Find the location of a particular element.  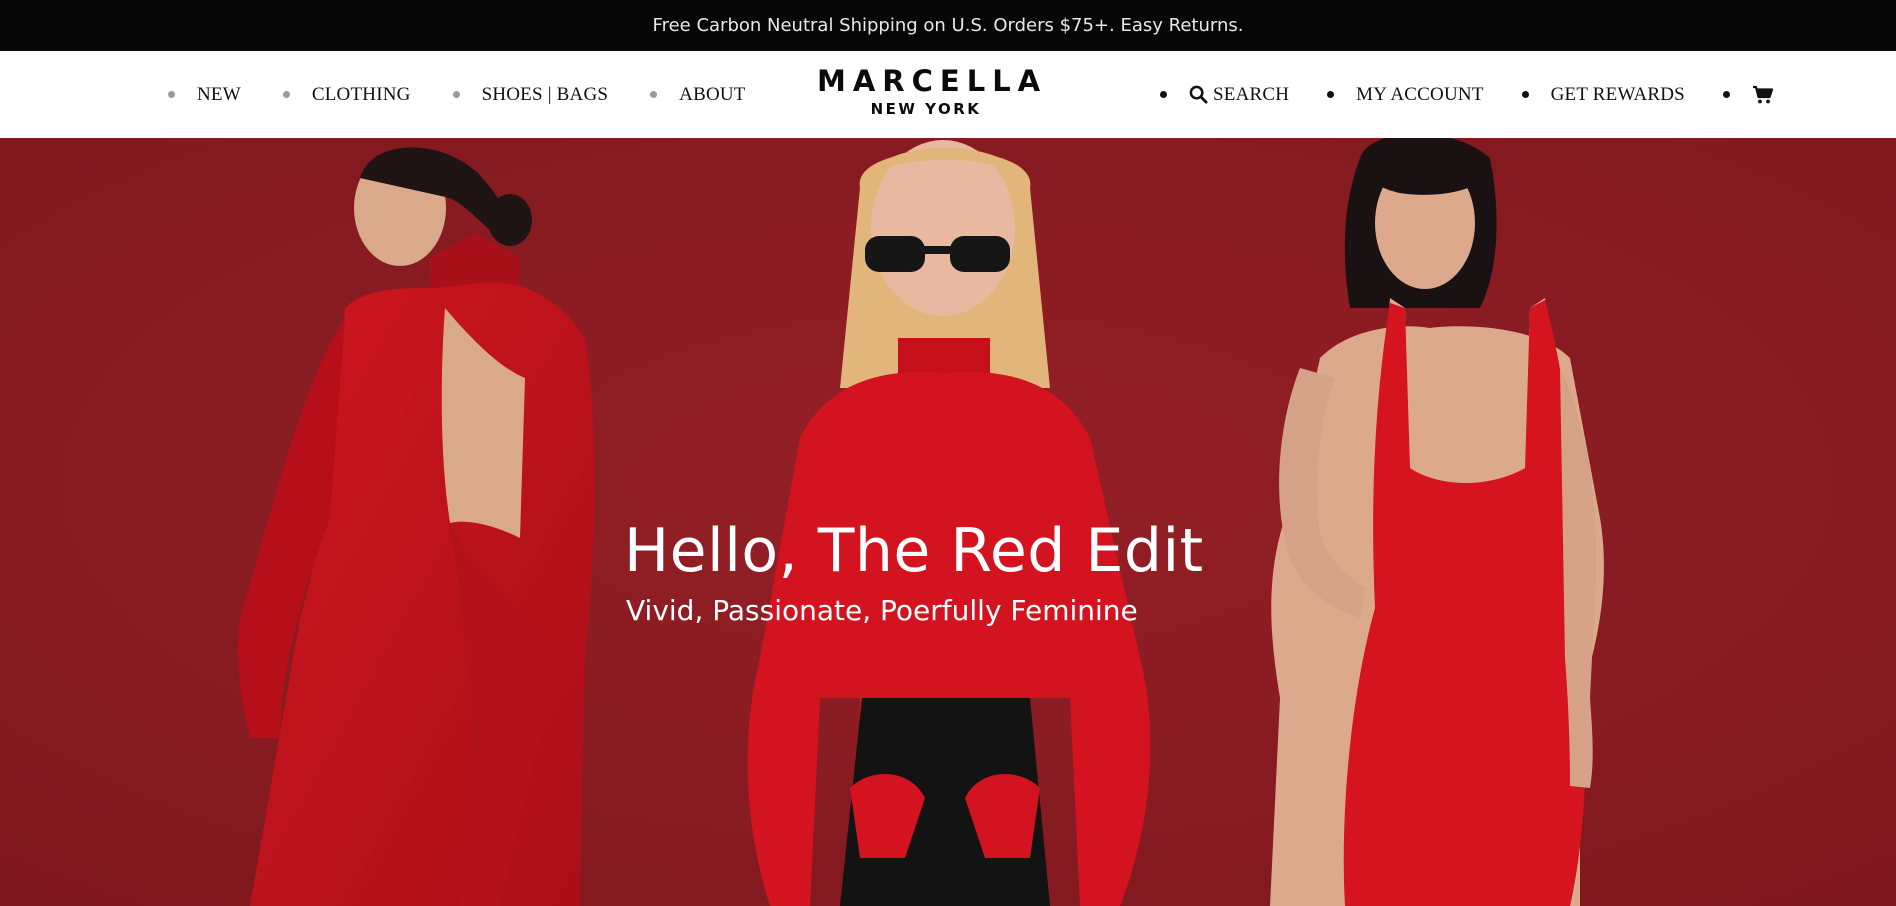

cart-button is located at coordinates (1748, 95).